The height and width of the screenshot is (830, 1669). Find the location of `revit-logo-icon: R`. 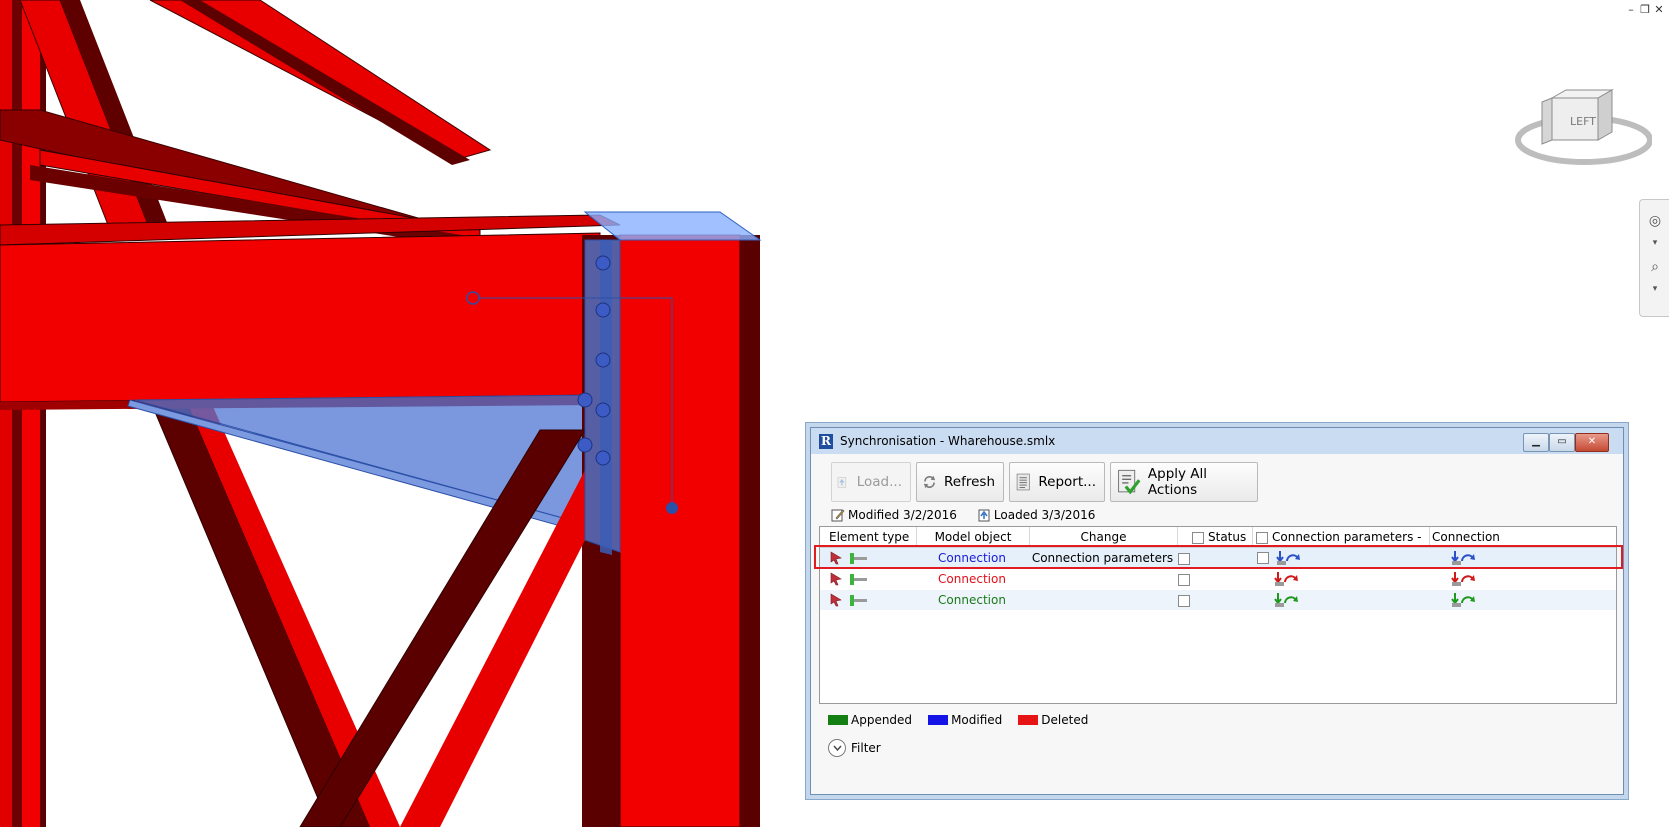

revit-logo-icon: R is located at coordinates (826, 441).